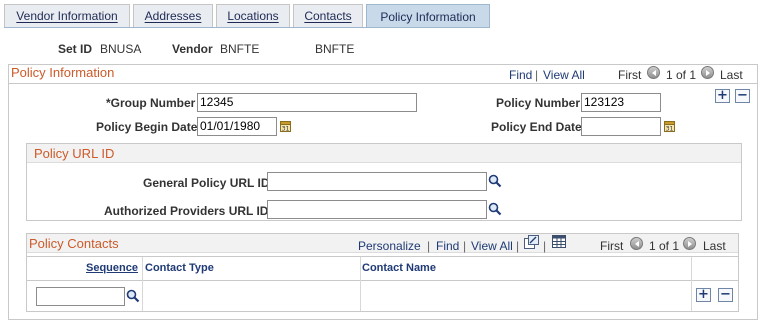 The width and height of the screenshot is (766, 327). I want to click on general-policy-url-field, so click(377, 181).